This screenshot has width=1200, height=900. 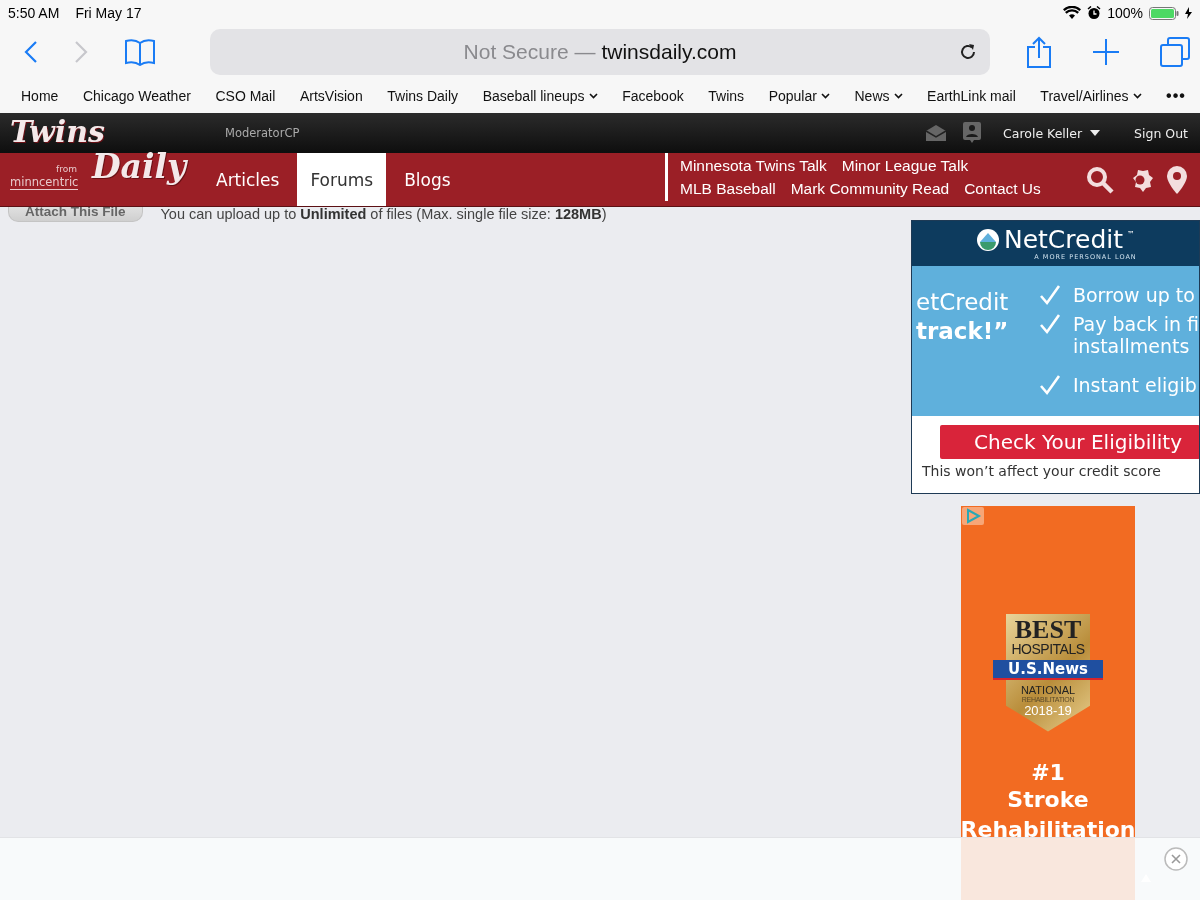 I want to click on netcredit-logo-icon, so click(x=987, y=239).